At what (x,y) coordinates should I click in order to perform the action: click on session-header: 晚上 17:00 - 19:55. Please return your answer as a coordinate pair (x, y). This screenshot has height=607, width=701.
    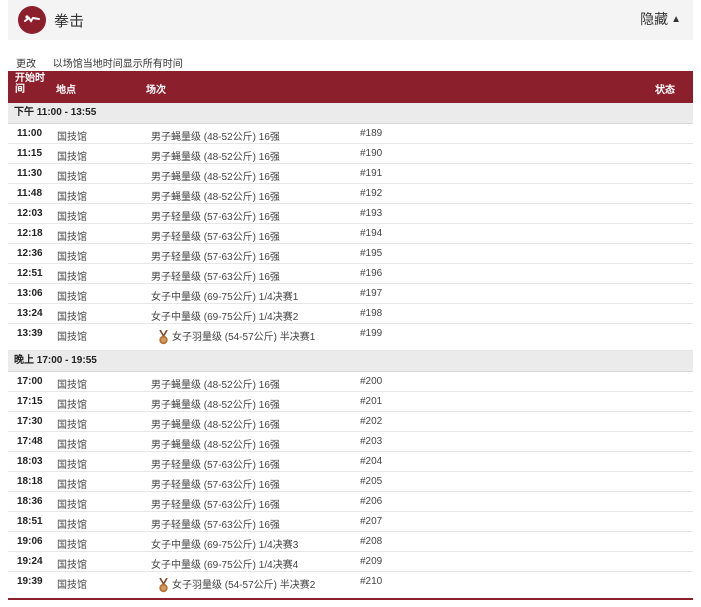
    Looking at the image, I should click on (350, 361).